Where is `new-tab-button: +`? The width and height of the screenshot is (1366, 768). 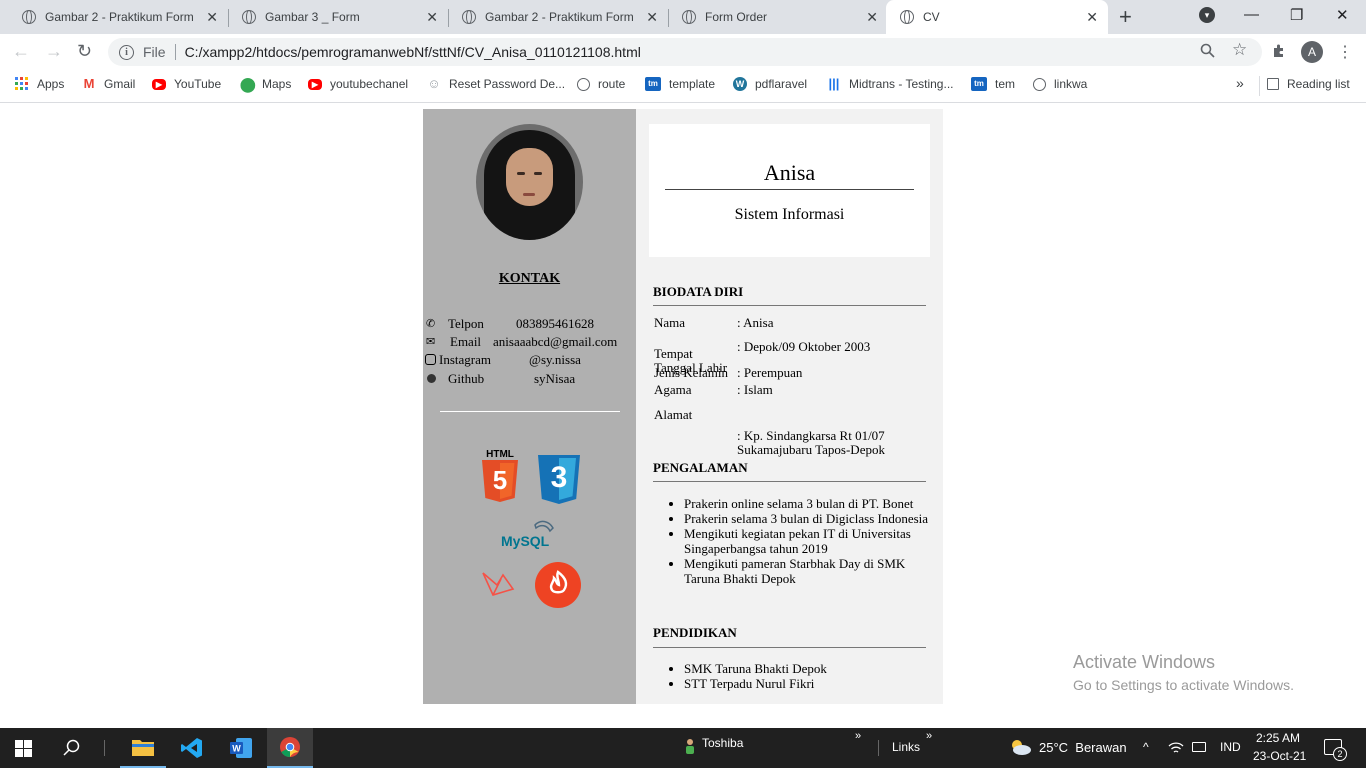
new-tab-button: + is located at coordinates (1125, 17).